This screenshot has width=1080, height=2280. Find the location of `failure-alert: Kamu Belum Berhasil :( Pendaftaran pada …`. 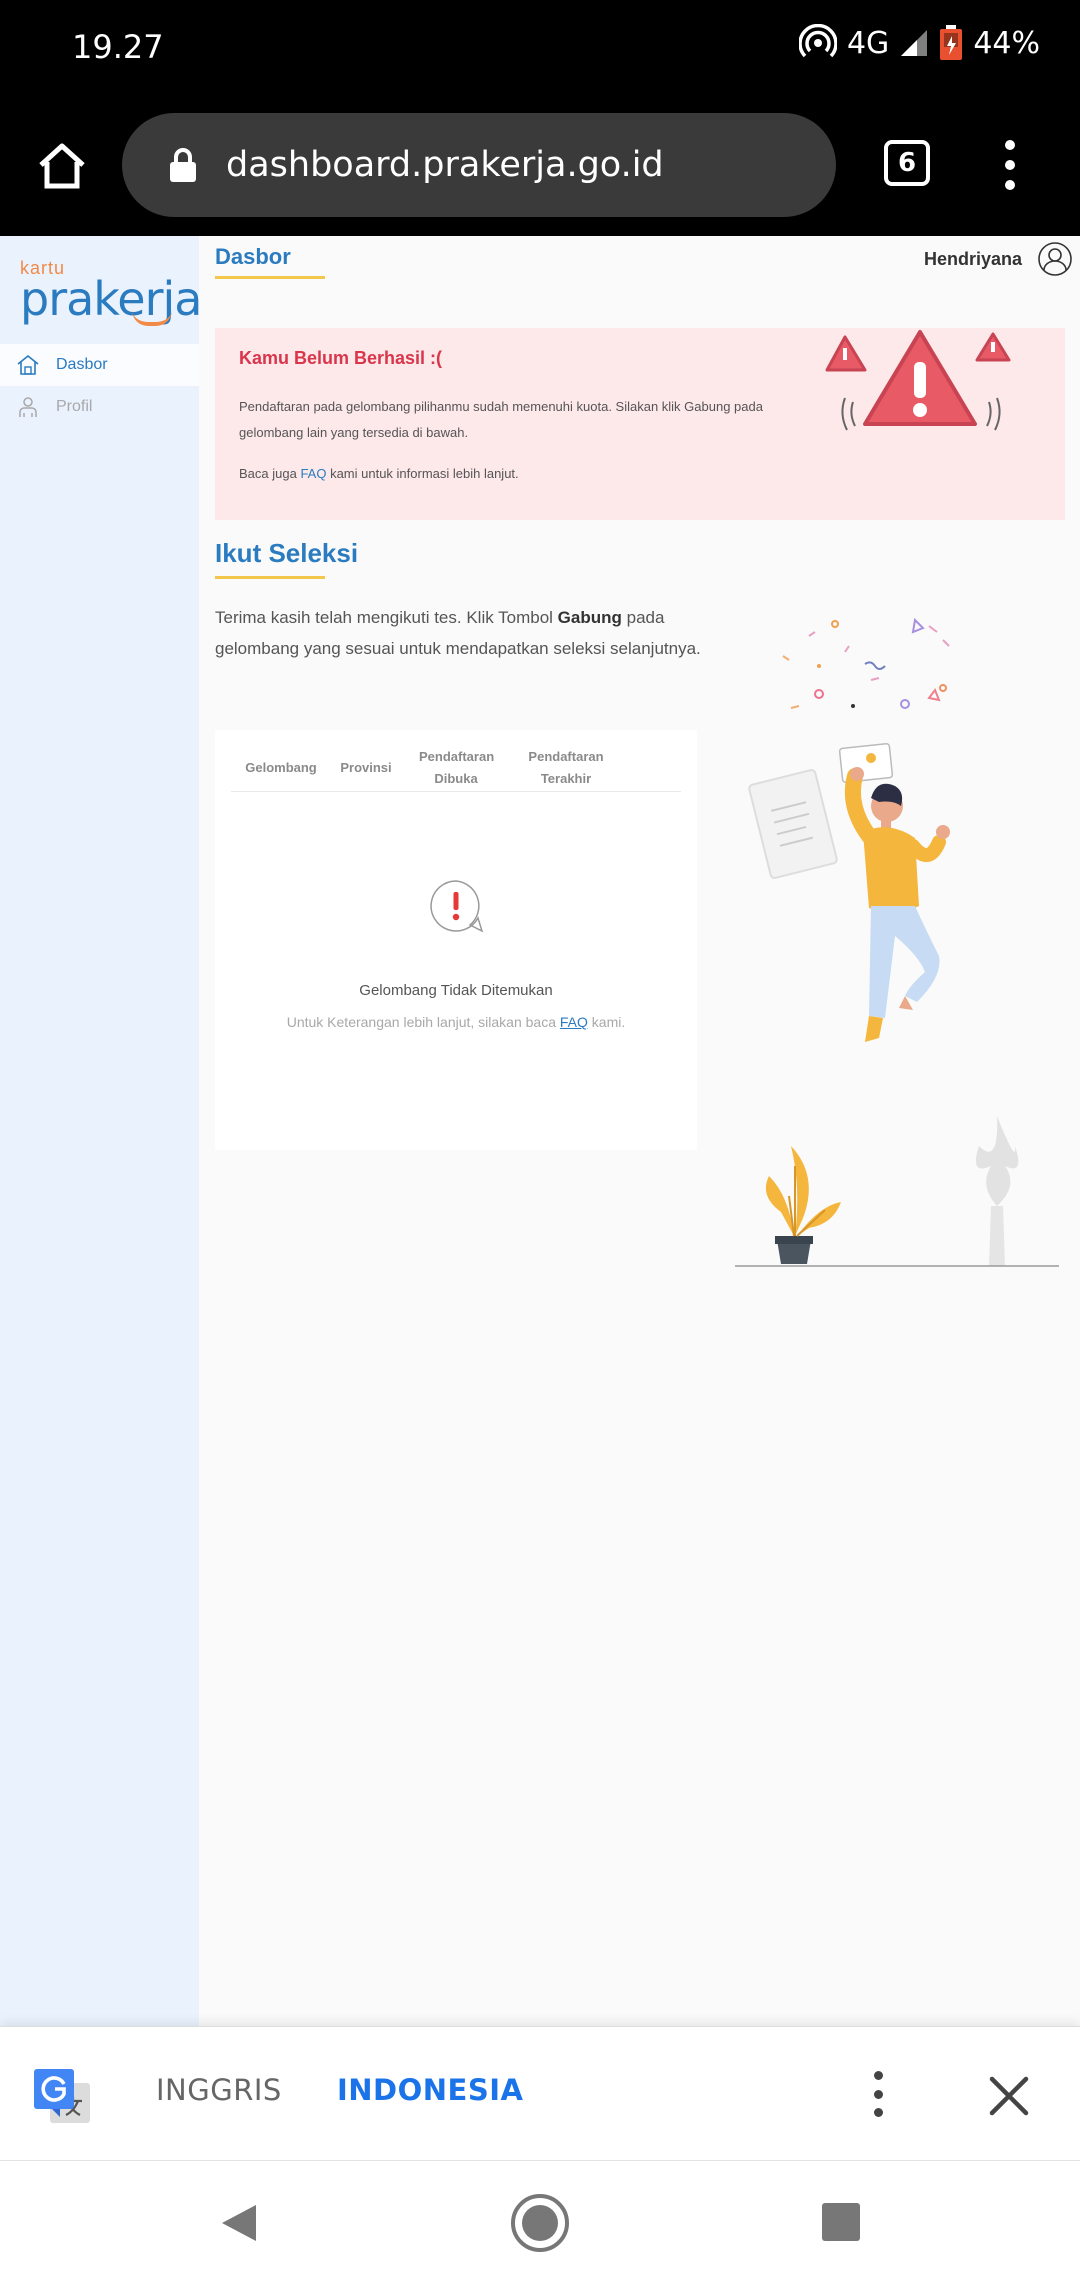

failure-alert: Kamu Belum Berhasil :( Pendaftaran pada … is located at coordinates (640, 424).